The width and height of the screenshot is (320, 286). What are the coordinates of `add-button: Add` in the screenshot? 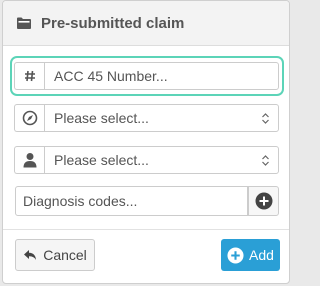 It's located at (250, 255).